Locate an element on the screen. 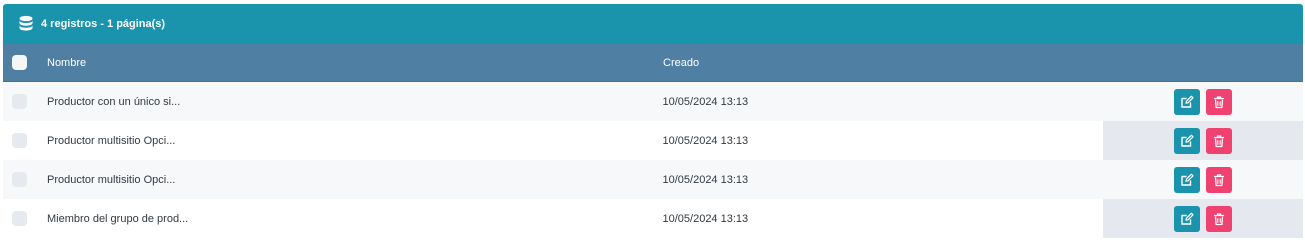 Image resolution: width=1305 pixels, height=240 pixels. column-header-created: Creado is located at coordinates (883, 63).